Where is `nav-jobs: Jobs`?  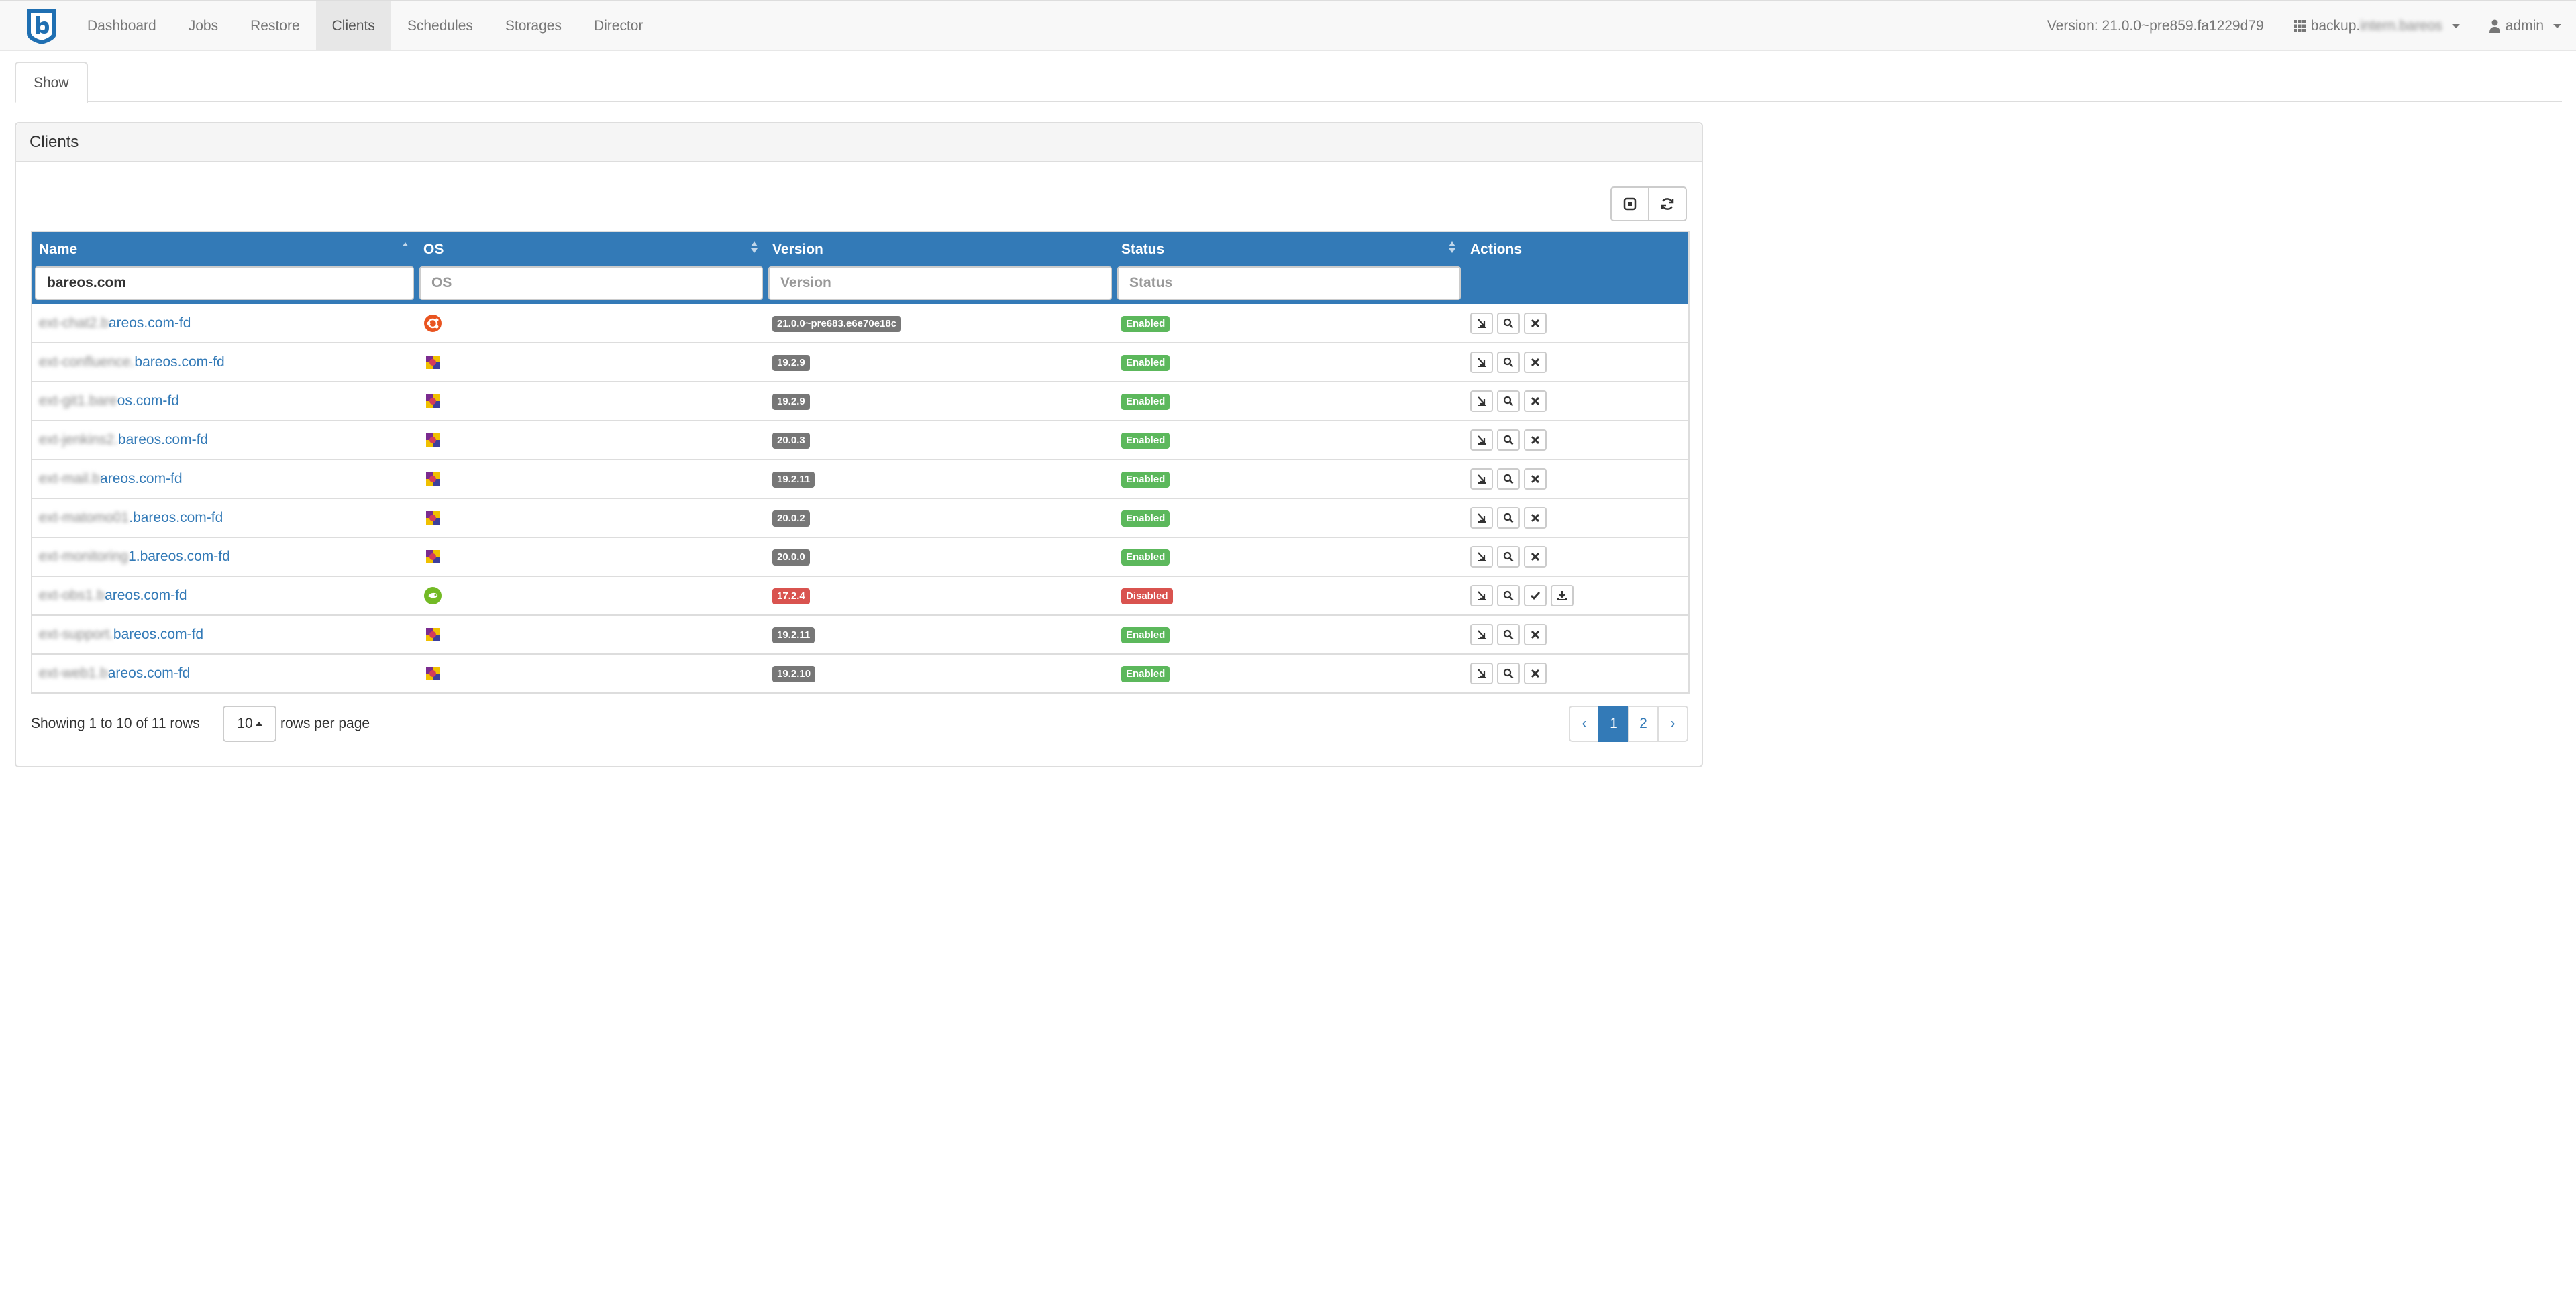
nav-jobs: Jobs is located at coordinates (203, 26).